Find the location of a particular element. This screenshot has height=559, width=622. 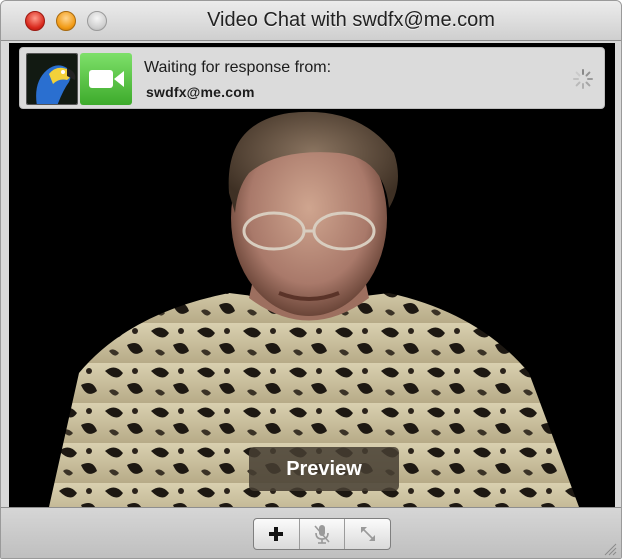

contact-address: swdfx@me.com is located at coordinates (200, 92).